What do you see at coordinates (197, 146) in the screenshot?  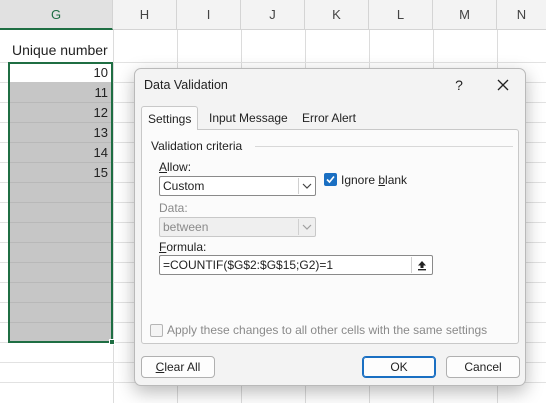 I see `section-title: Validation criteria` at bounding box center [197, 146].